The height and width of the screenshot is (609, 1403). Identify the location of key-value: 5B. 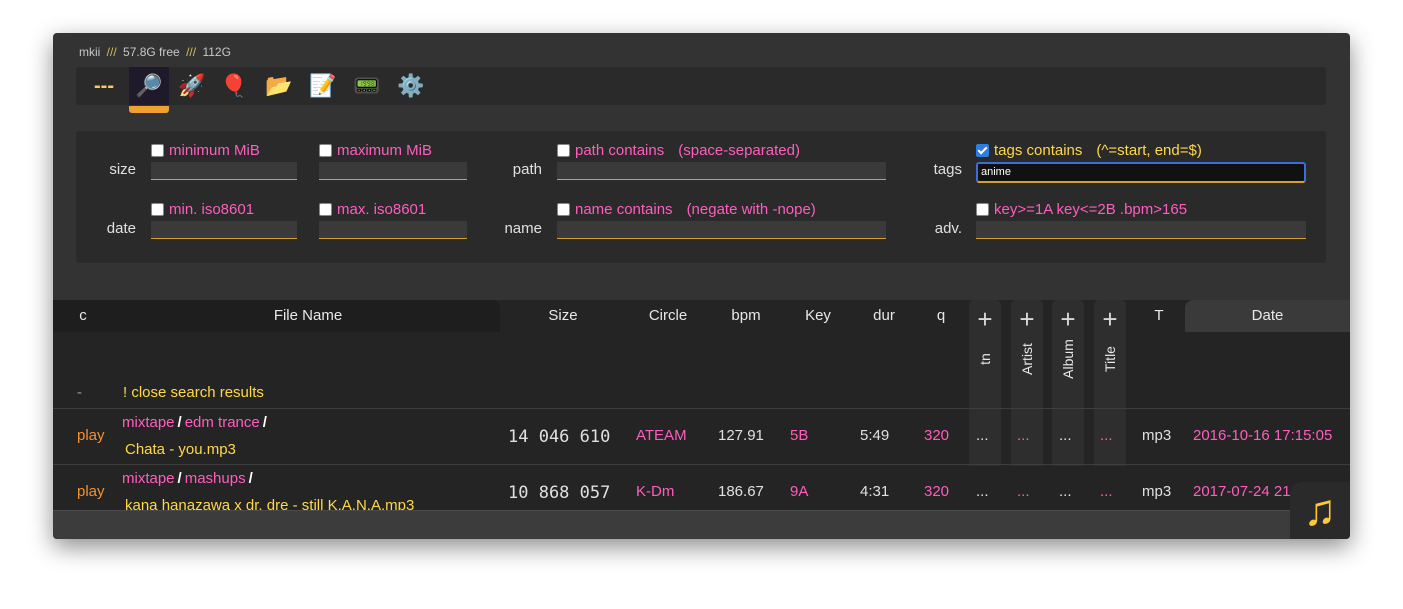
(799, 435).